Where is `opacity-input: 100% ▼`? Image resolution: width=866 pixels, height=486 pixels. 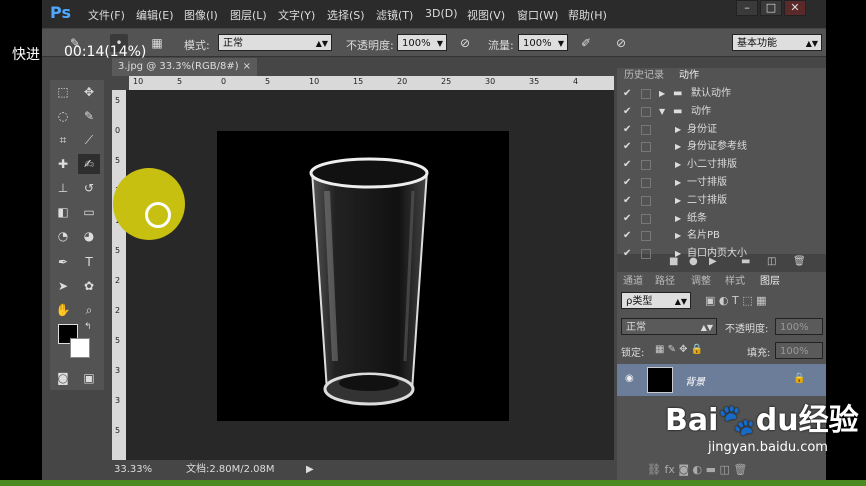 opacity-input: 100% ▼ is located at coordinates (422, 42).